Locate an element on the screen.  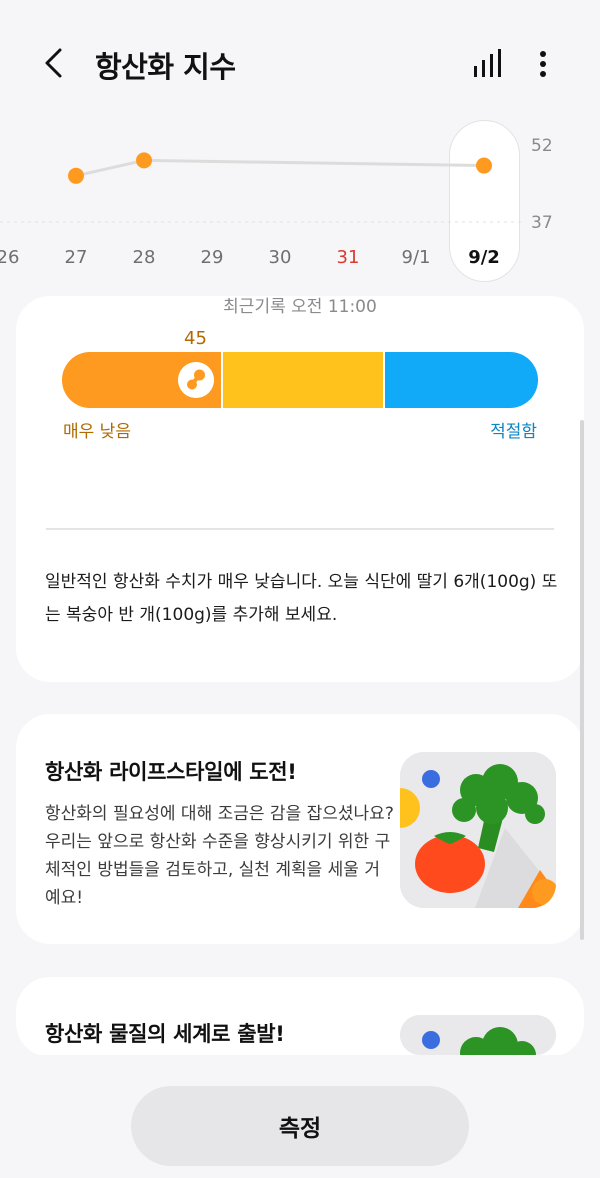
app-header: 항산화 지수 is located at coordinates (300, 65).